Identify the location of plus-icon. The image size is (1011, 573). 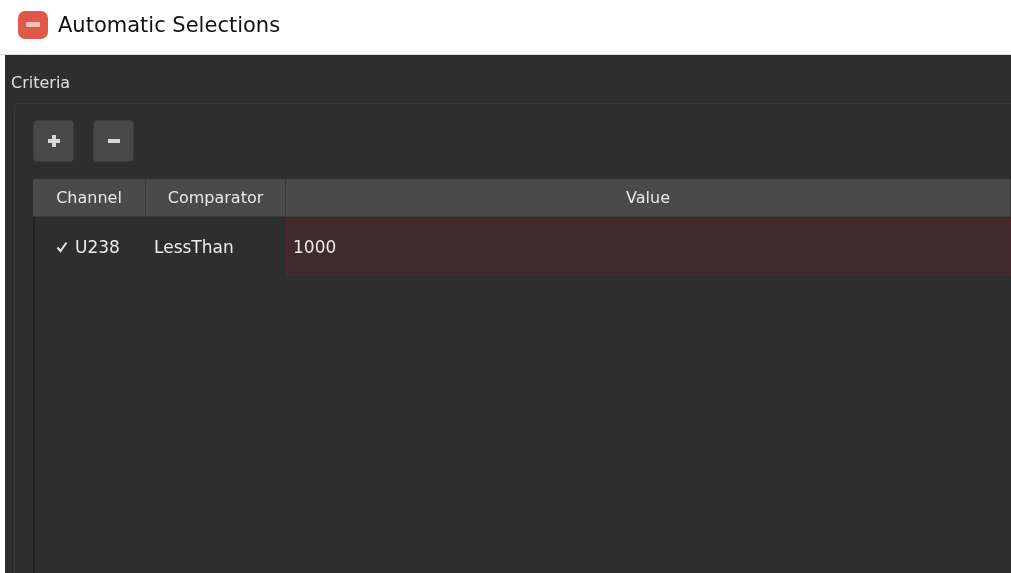
(53, 141).